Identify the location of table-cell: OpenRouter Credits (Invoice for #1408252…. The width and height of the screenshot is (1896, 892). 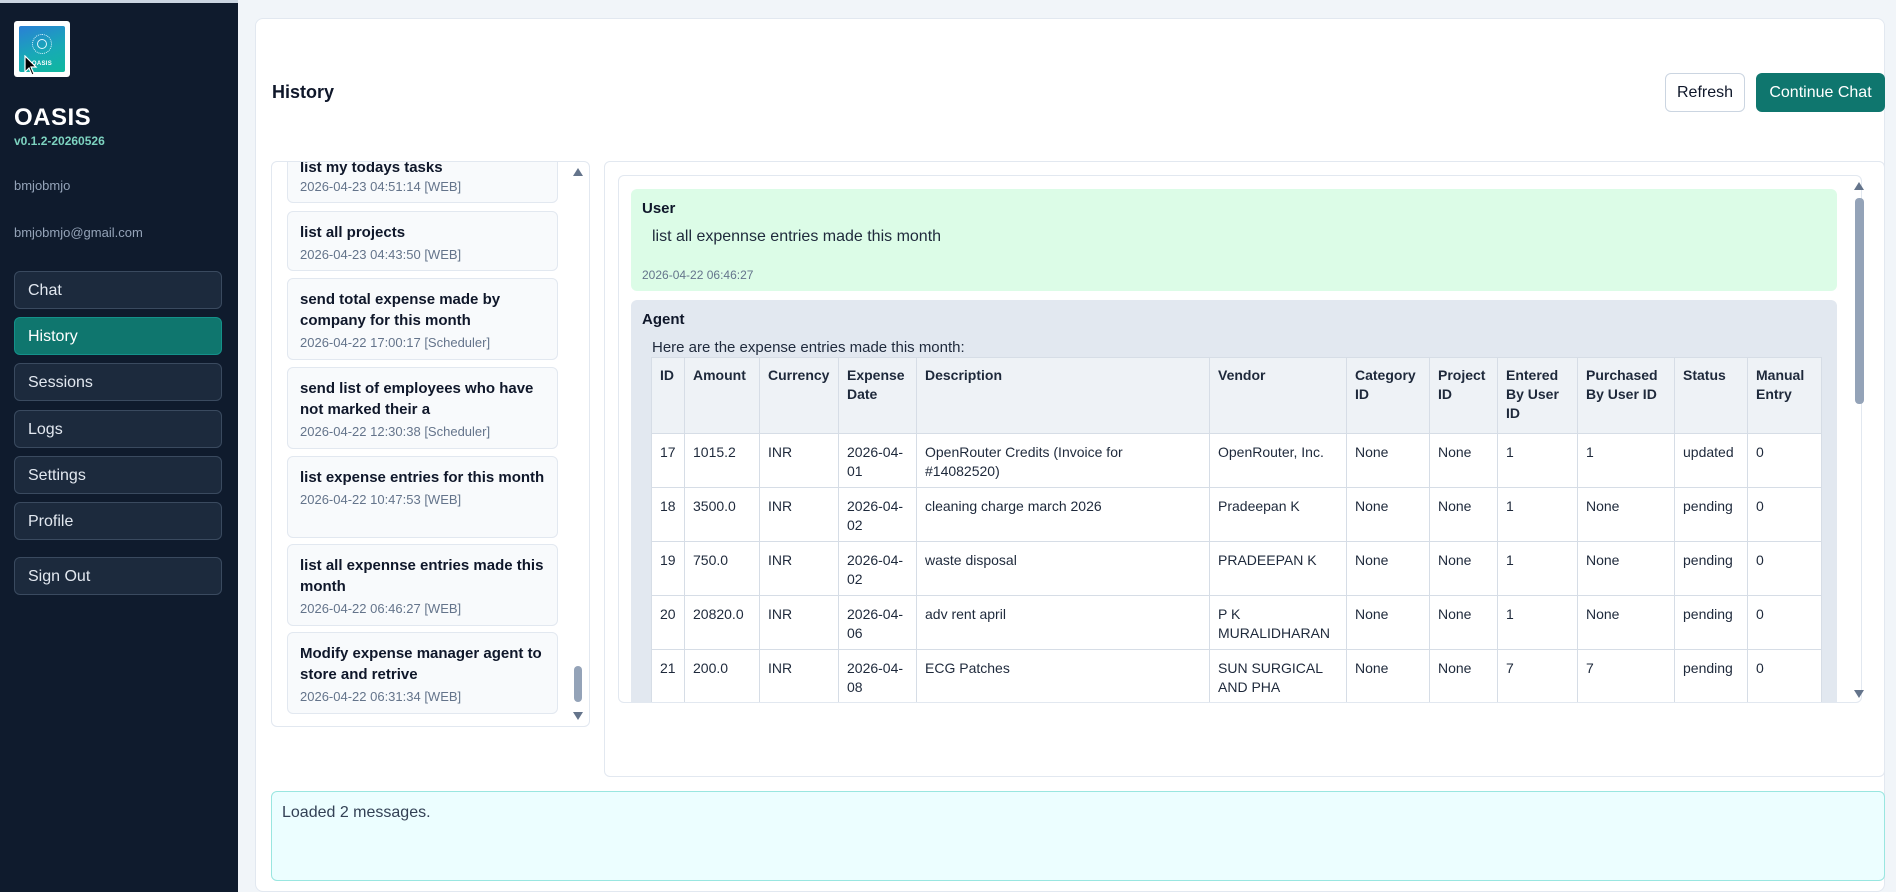
(1063, 460).